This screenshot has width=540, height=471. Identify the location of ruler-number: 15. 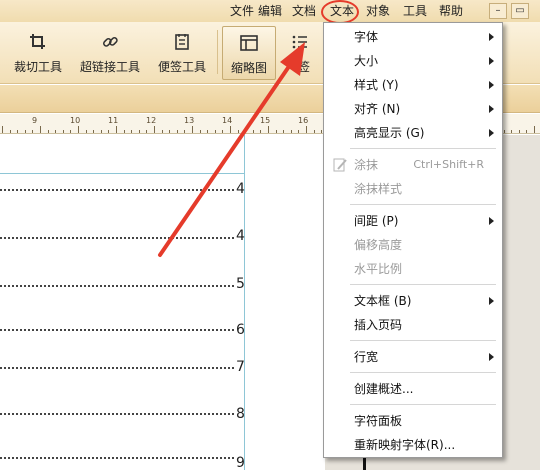
(265, 120).